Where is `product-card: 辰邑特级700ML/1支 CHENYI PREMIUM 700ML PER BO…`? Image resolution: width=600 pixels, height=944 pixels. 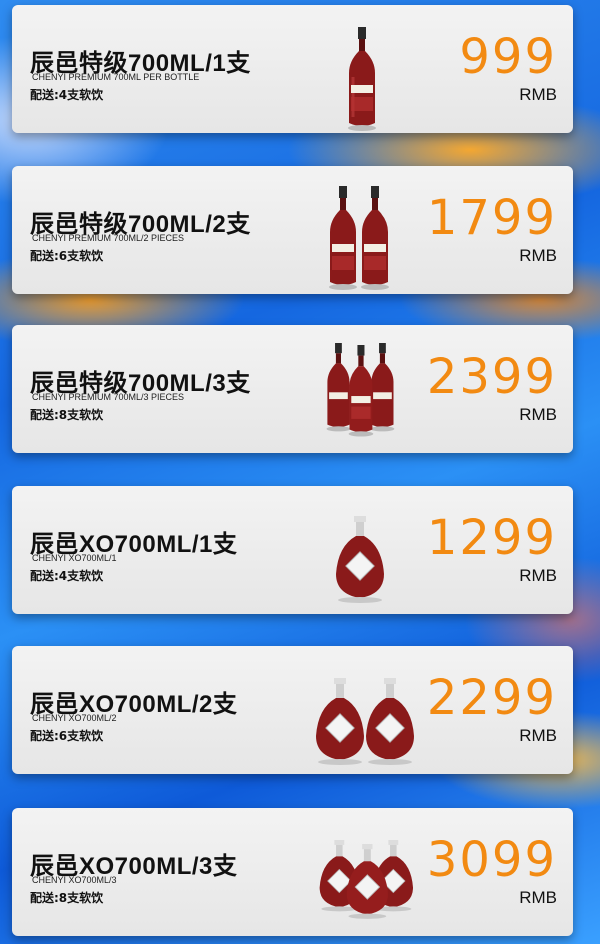
product-card: 辰邑特级700ML/1支 CHENYI PREMIUM 700ML PER BO… is located at coordinates (292, 69).